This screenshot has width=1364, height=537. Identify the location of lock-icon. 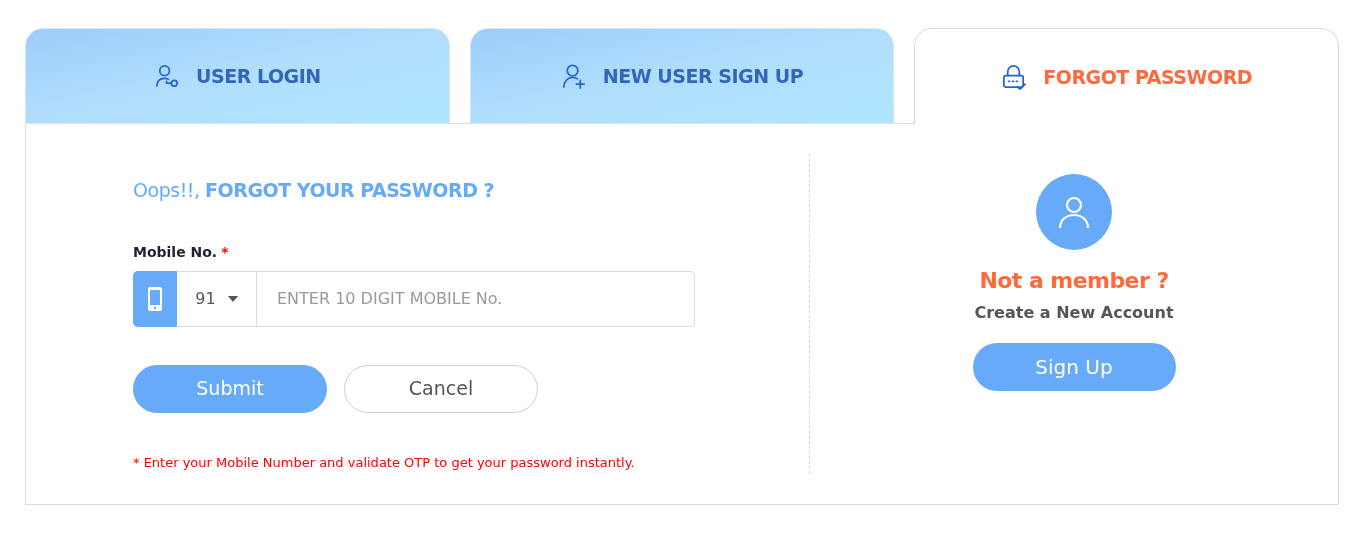
(1014, 77).